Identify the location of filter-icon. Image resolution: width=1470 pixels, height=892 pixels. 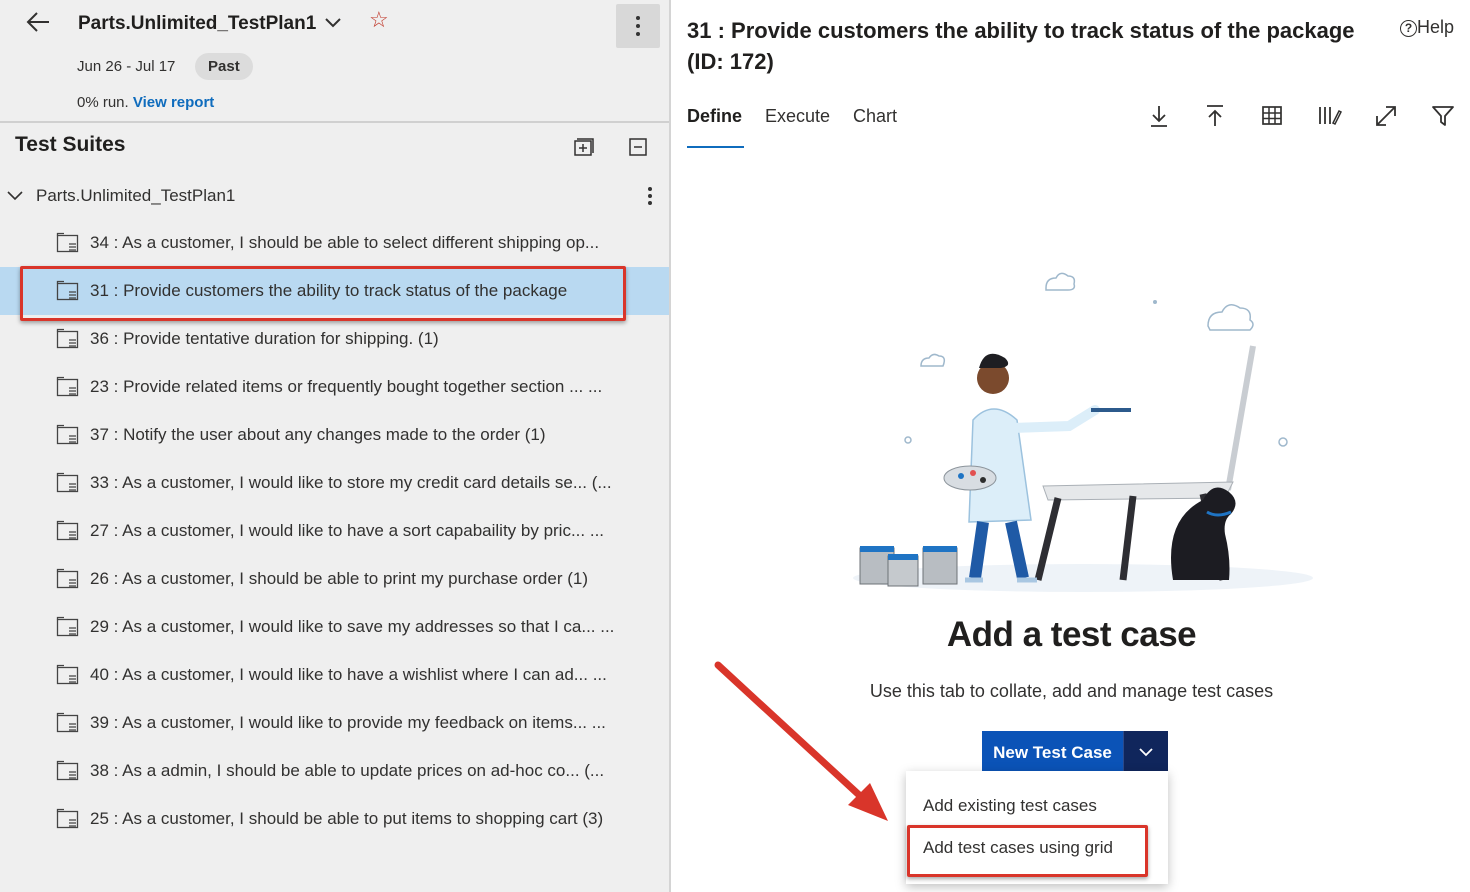
(1443, 116).